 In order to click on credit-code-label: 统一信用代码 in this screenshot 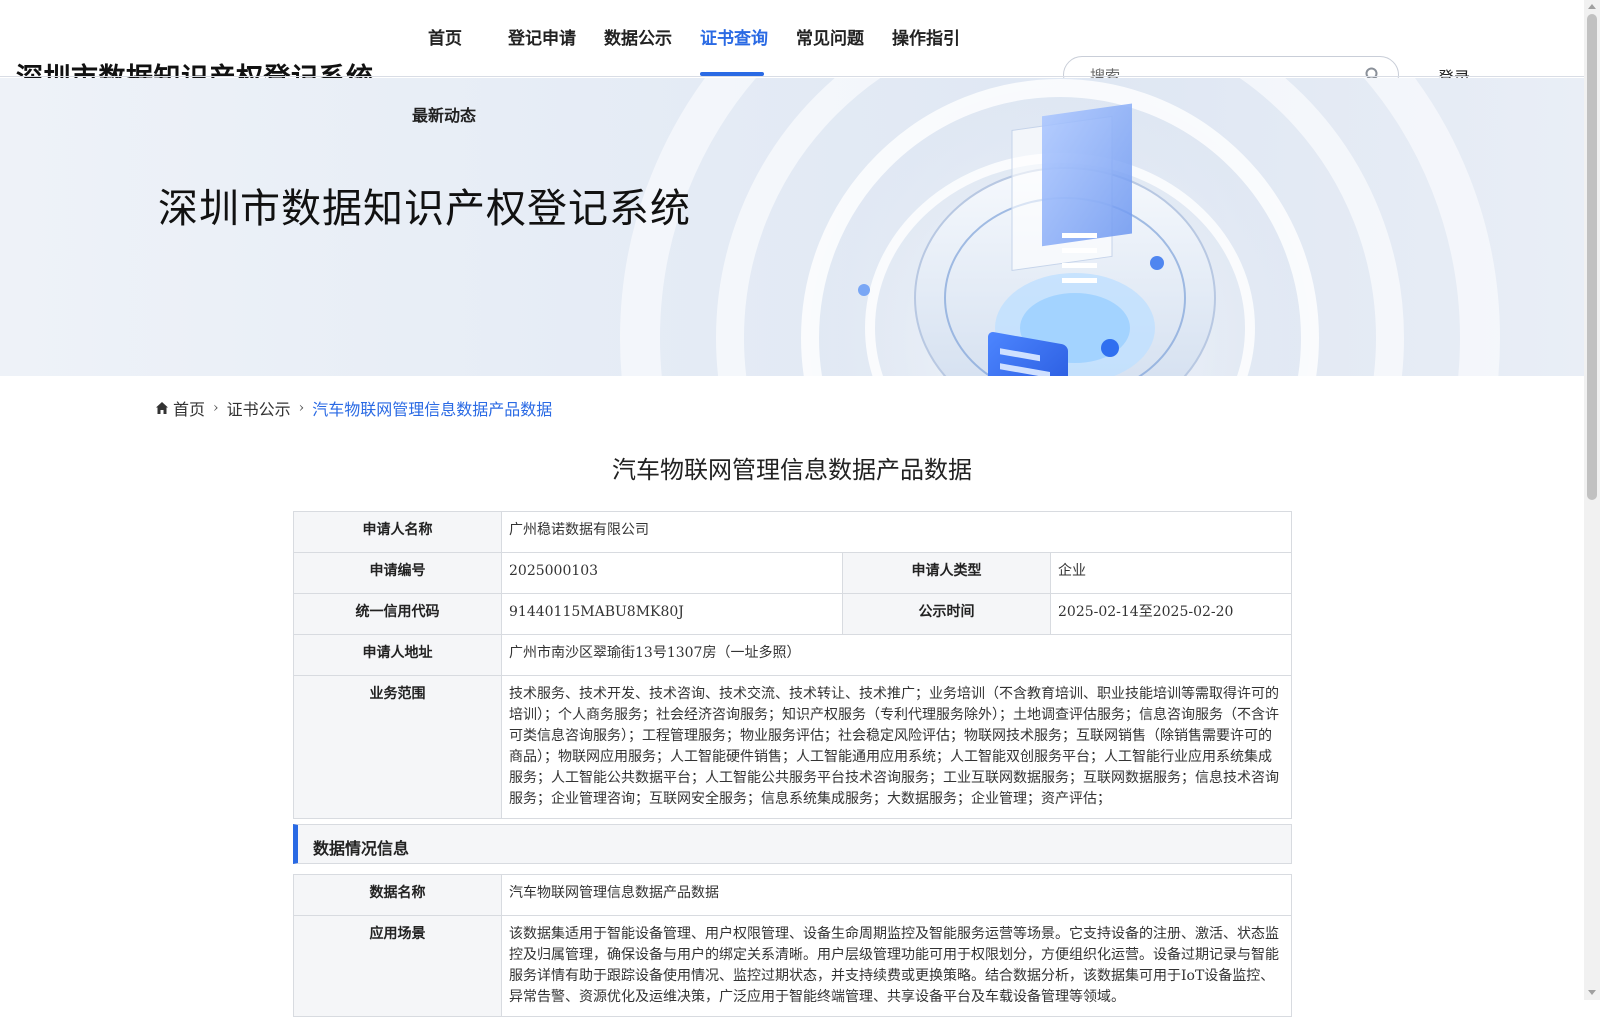, I will do `click(397, 614)`.